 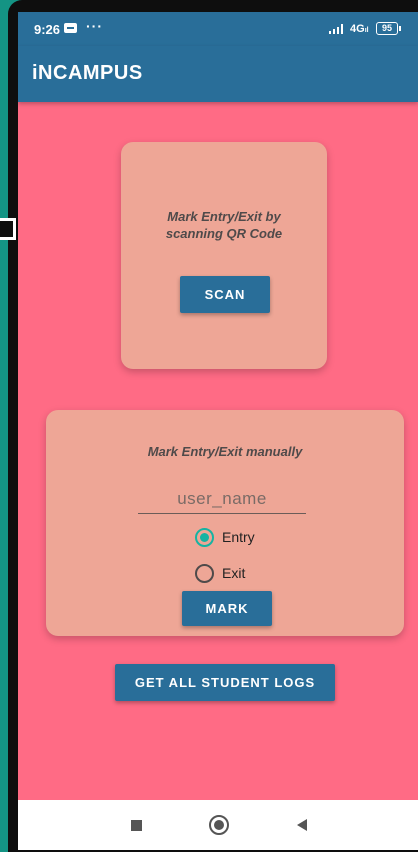 What do you see at coordinates (220, 573) in the screenshot?
I see `radio-exit: Exit` at bounding box center [220, 573].